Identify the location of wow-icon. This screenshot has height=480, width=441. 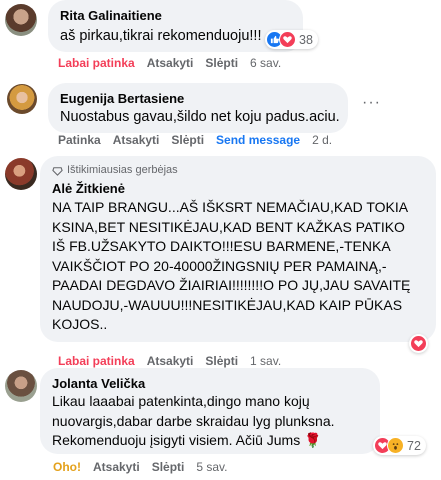
(395, 445).